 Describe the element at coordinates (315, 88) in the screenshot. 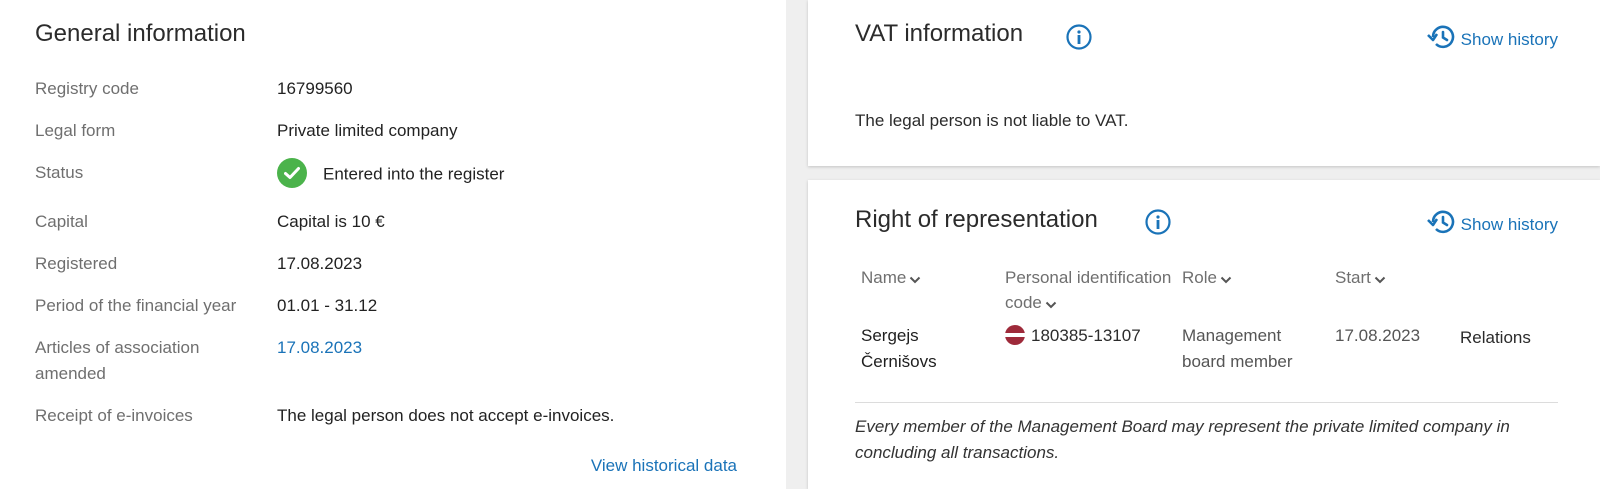

I see `registry-code-value: 16799560` at that location.